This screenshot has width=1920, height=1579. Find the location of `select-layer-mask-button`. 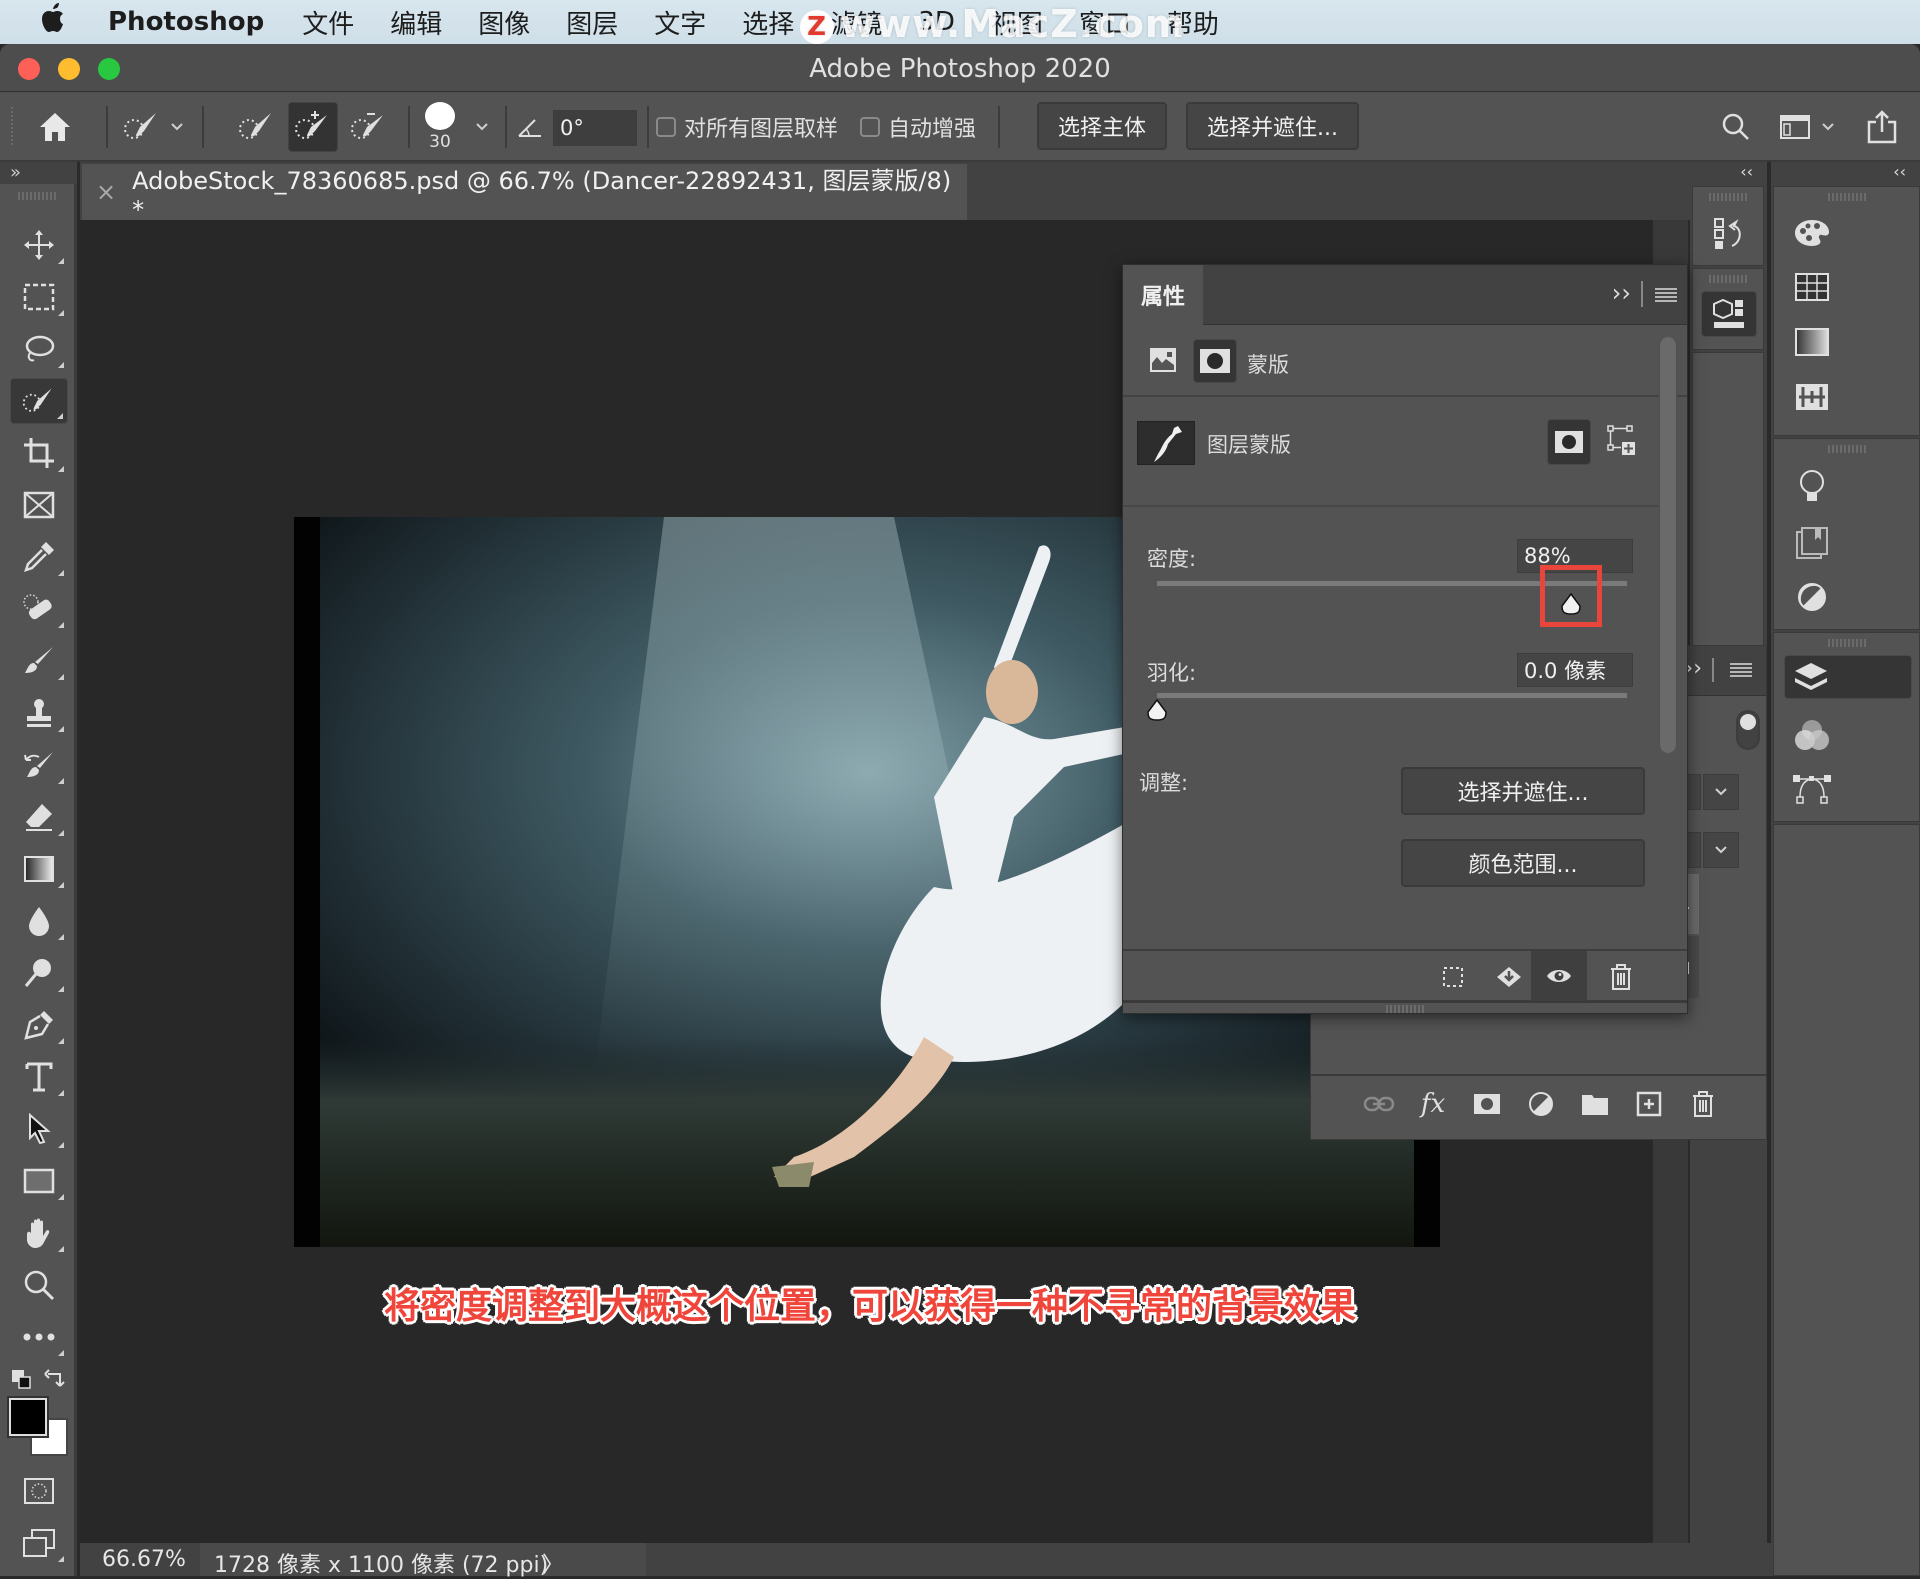

select-layer-mask-button is located at coordinates (1569, 442).